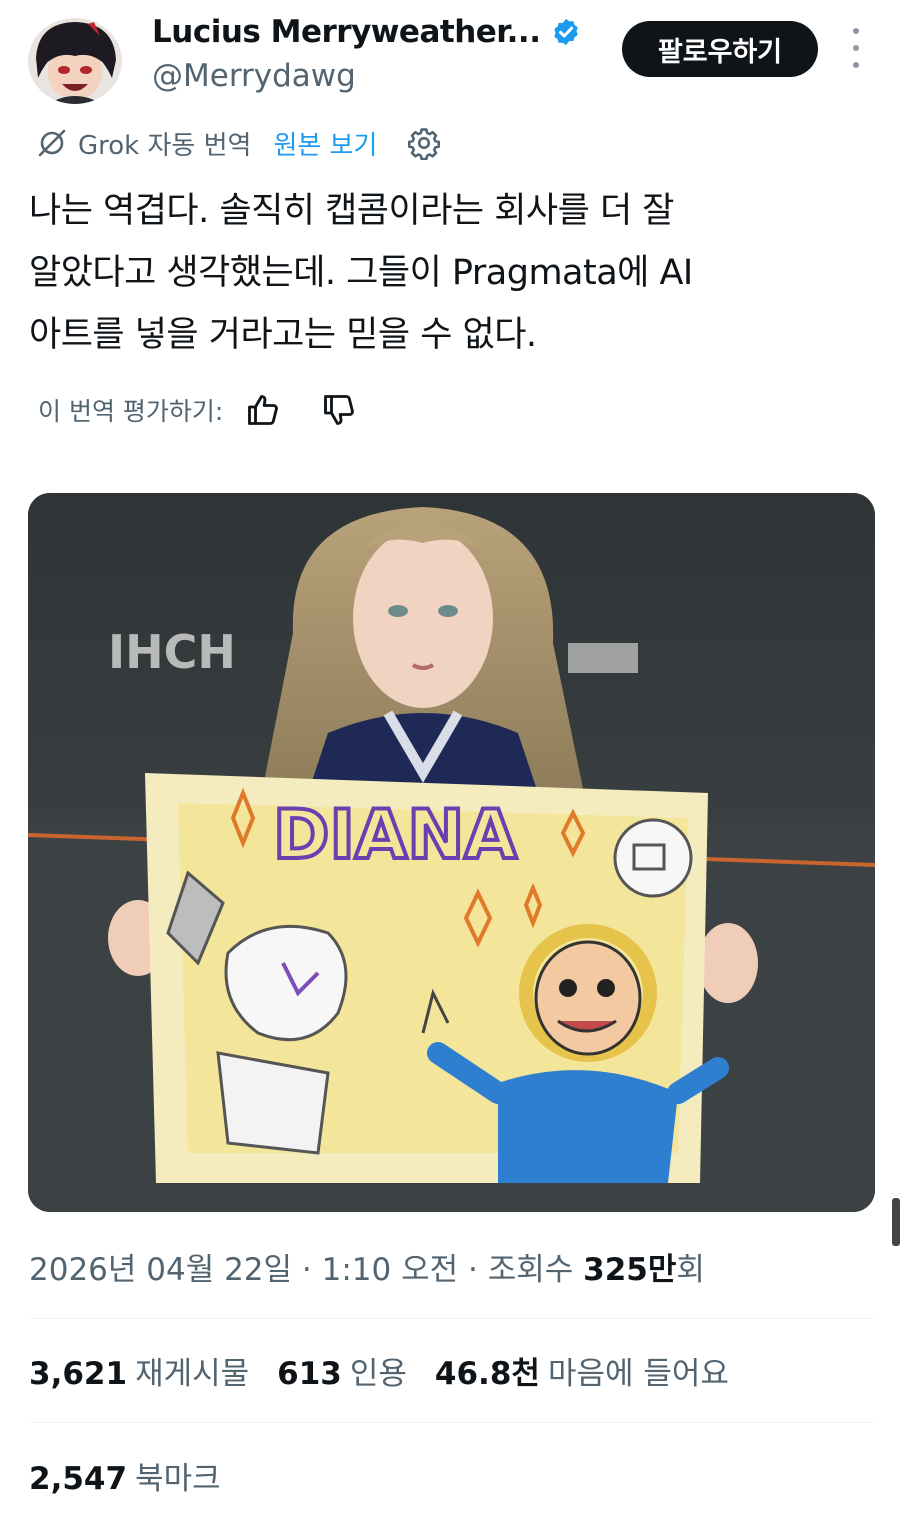 This screenshot has width=900, height=1513. What do you see at coordinates (263, 410) in the screenshot?
I see `thumbs-up-icon` at bounding box center [263, 410].